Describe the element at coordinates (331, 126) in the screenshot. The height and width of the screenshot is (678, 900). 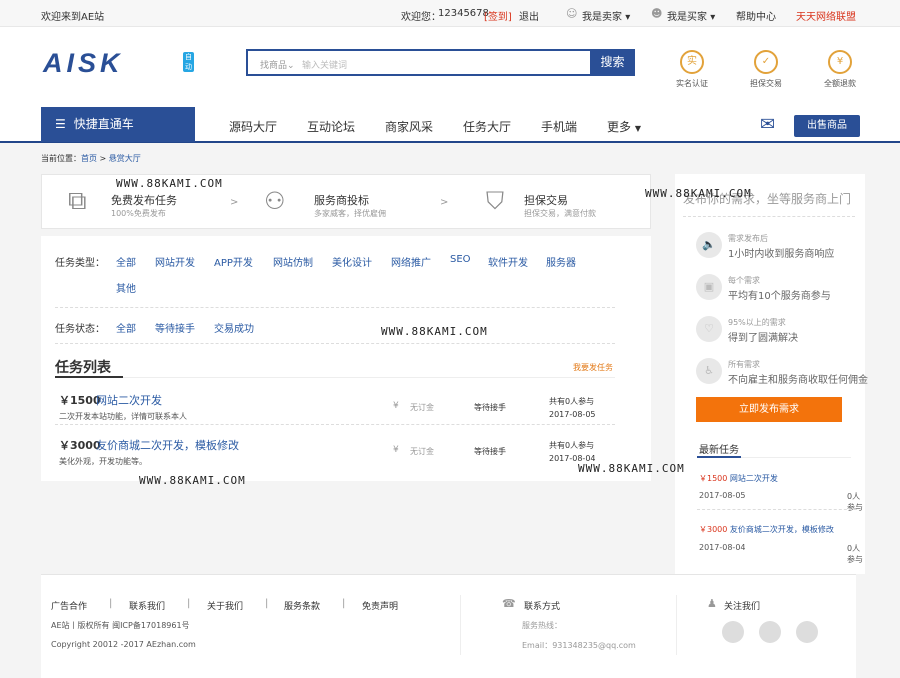
I see `nav-item-forum: 互动论坛` at that location.